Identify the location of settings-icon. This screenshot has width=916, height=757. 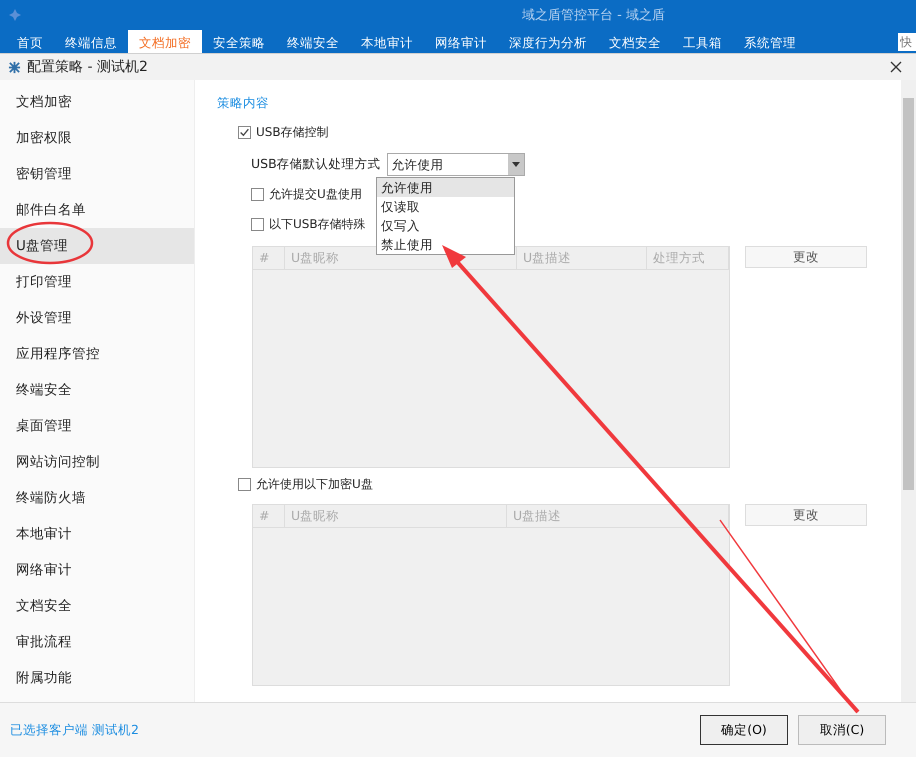
(14, 67).